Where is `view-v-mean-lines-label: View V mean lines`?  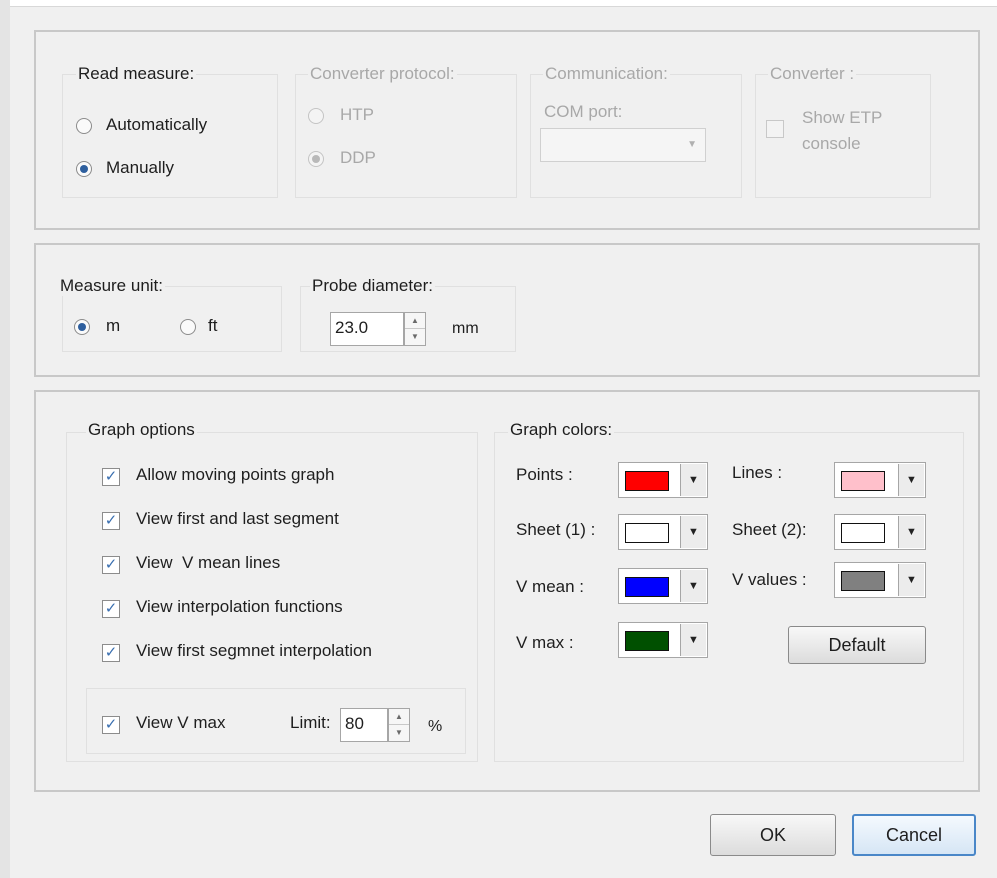 view-v-mean-lines-label: View V mean lines is located at coordinates (208, 563).